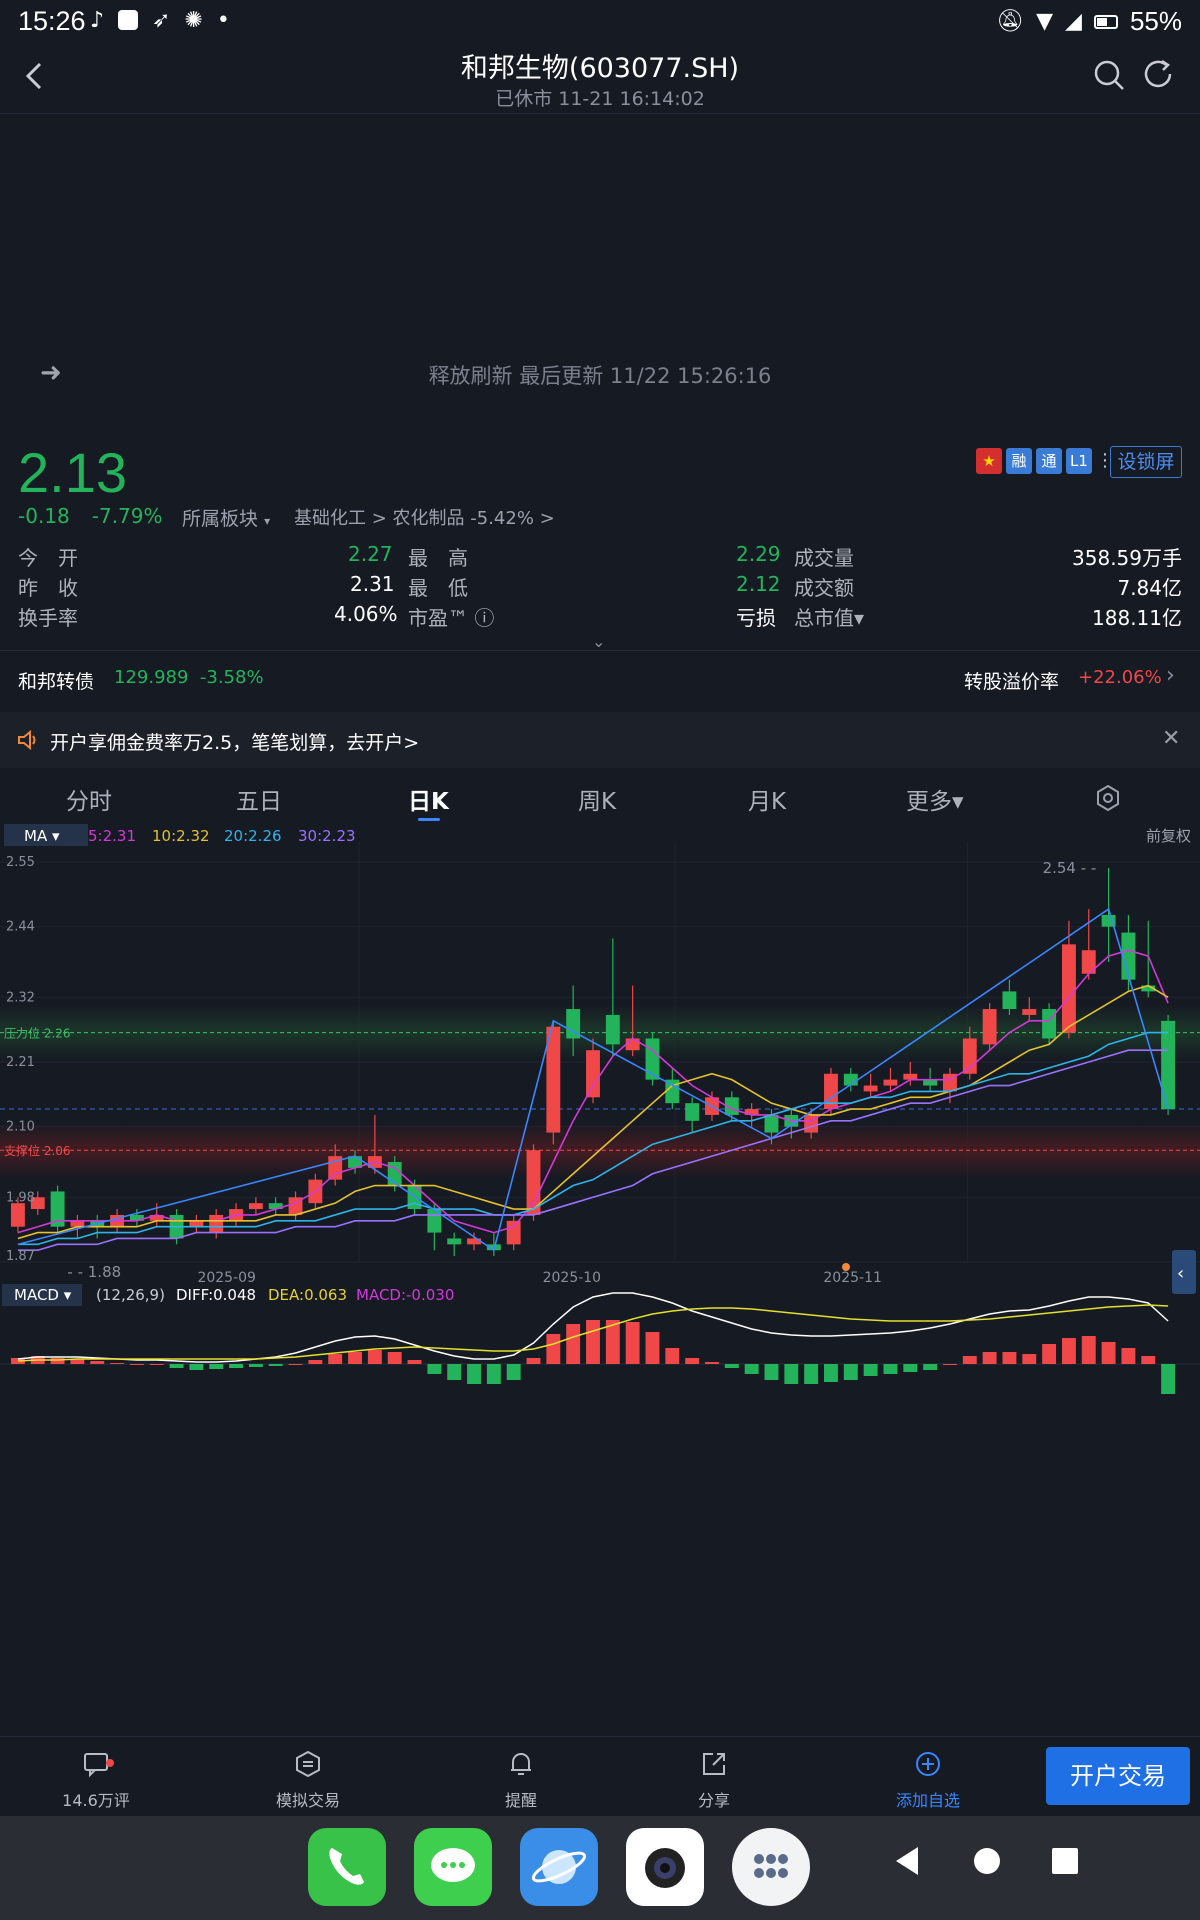 The height and width of the screenshot is (1920, 1200). What do you see at coordinates (20, 997) in the screenshot?
I see `y-tick-label: 2.32` at bounding box center [20, 997].